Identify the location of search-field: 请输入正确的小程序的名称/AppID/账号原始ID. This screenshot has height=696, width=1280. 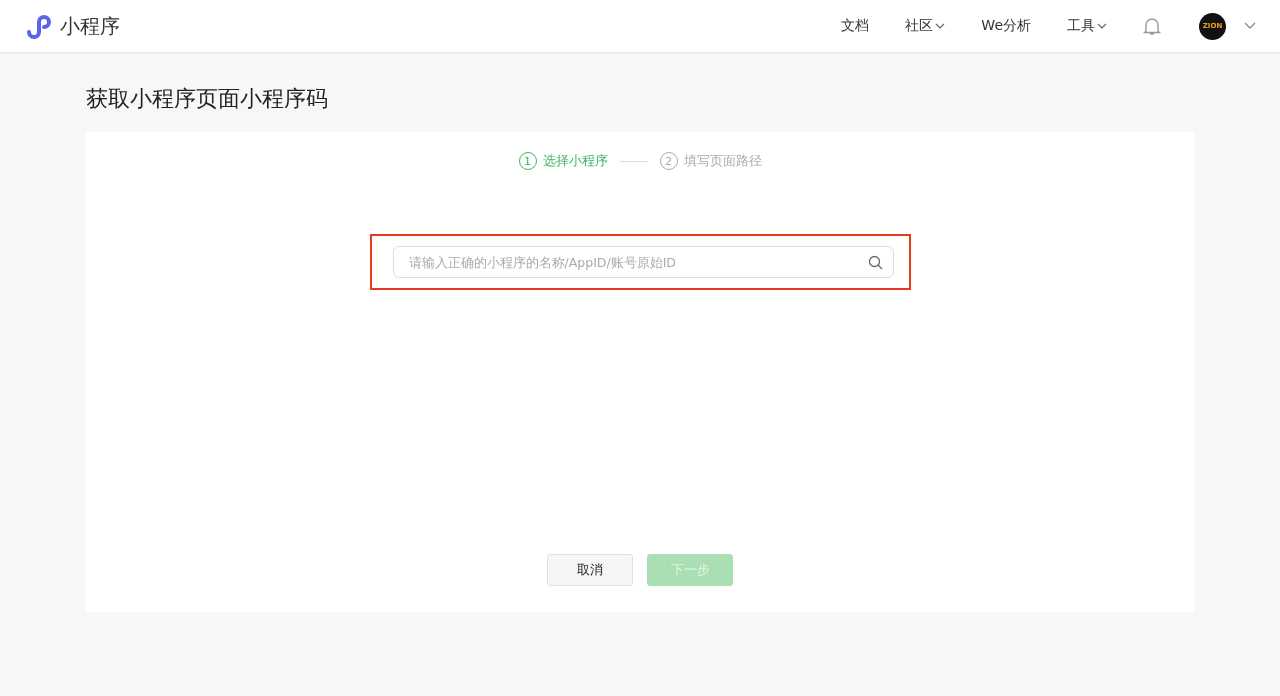
(643, 262).